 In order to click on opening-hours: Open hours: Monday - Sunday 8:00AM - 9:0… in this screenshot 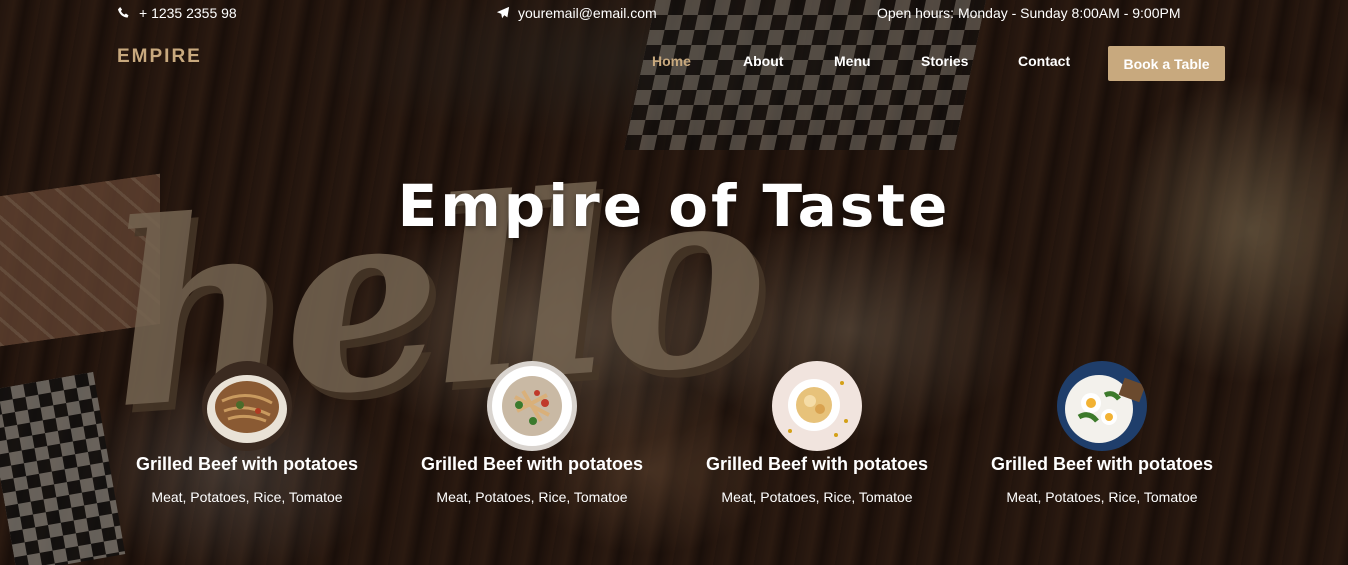, I will do `click(1029, 13)`.